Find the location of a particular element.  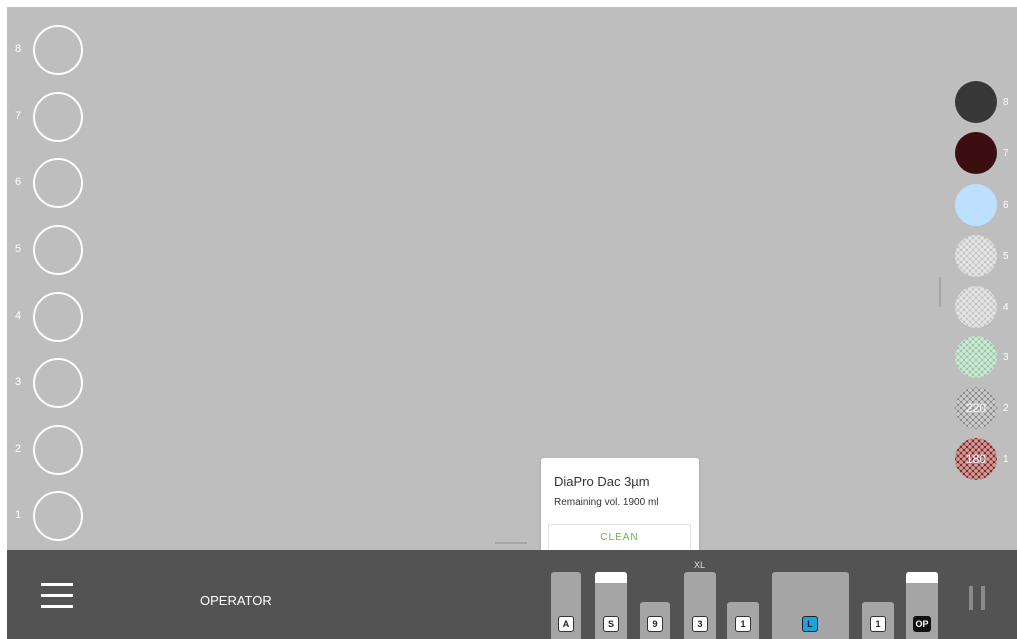

tray-slot-1: 1 is located at coordinates (743, 620).